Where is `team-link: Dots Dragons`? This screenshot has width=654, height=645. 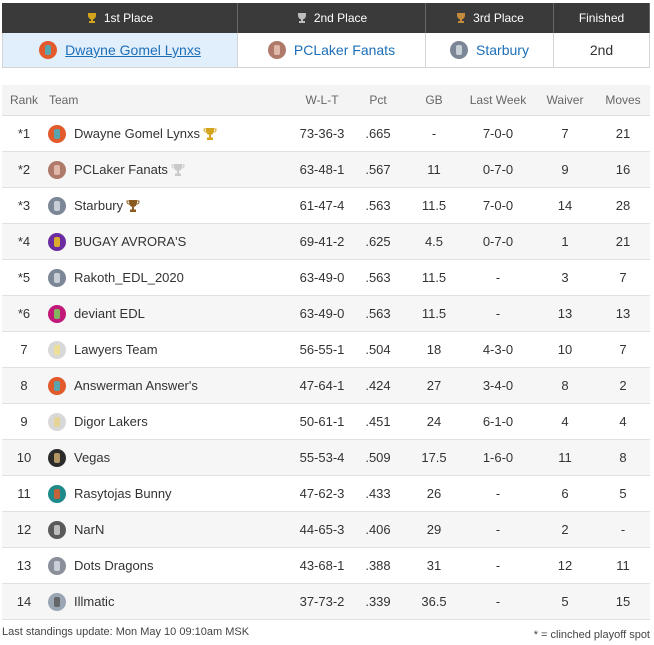
team-link: Dots Dragons is located at coordinates (171, 565).